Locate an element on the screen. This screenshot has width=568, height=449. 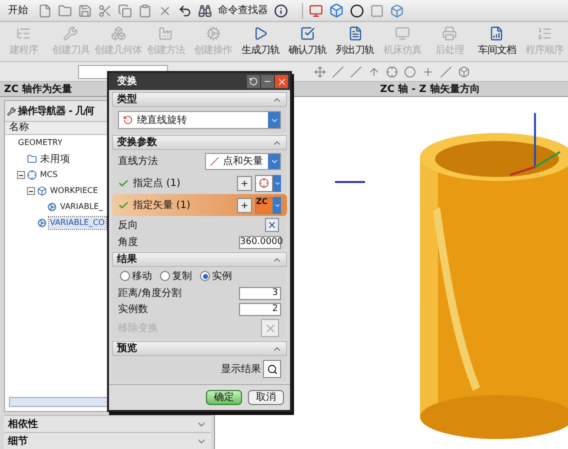
cue-line-text: ZC 轴作为矢量 is located at coordinates (38, 89).